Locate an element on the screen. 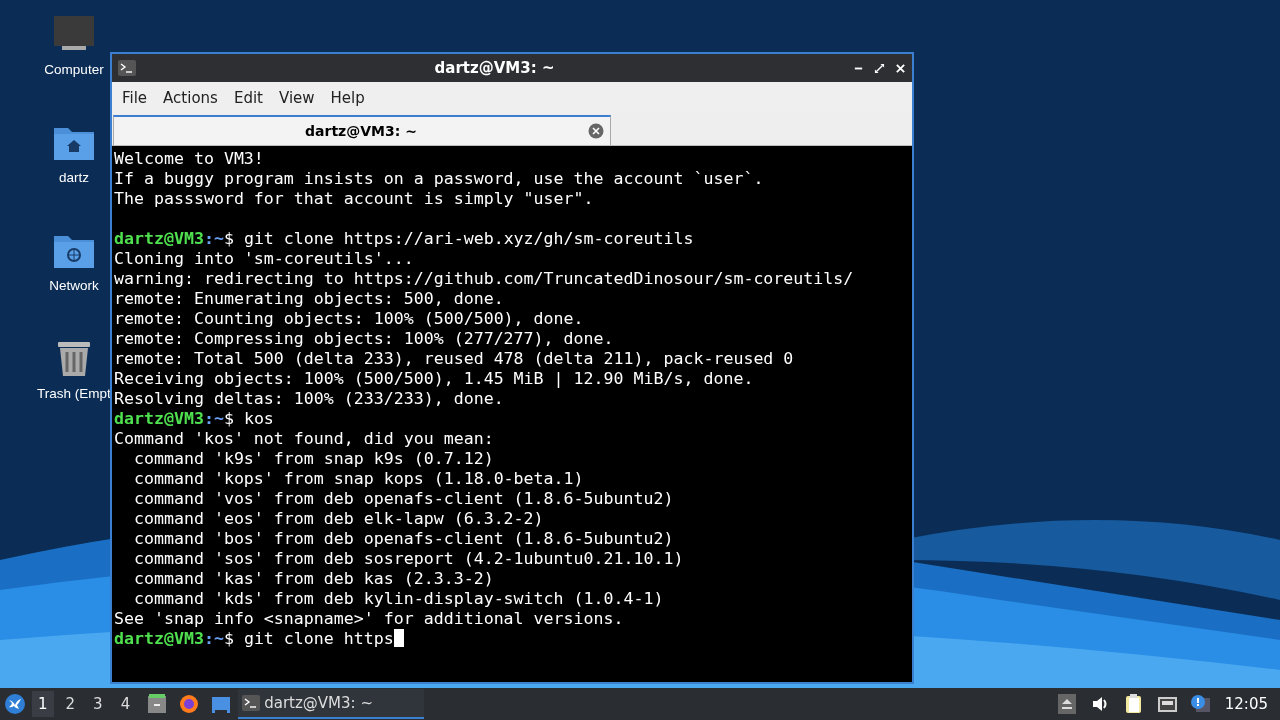 The height and width of the screenshot is (720, 1280). output-line: If a buggy program insists on a password, use the account `user`. is located at coordinates (439, 178).